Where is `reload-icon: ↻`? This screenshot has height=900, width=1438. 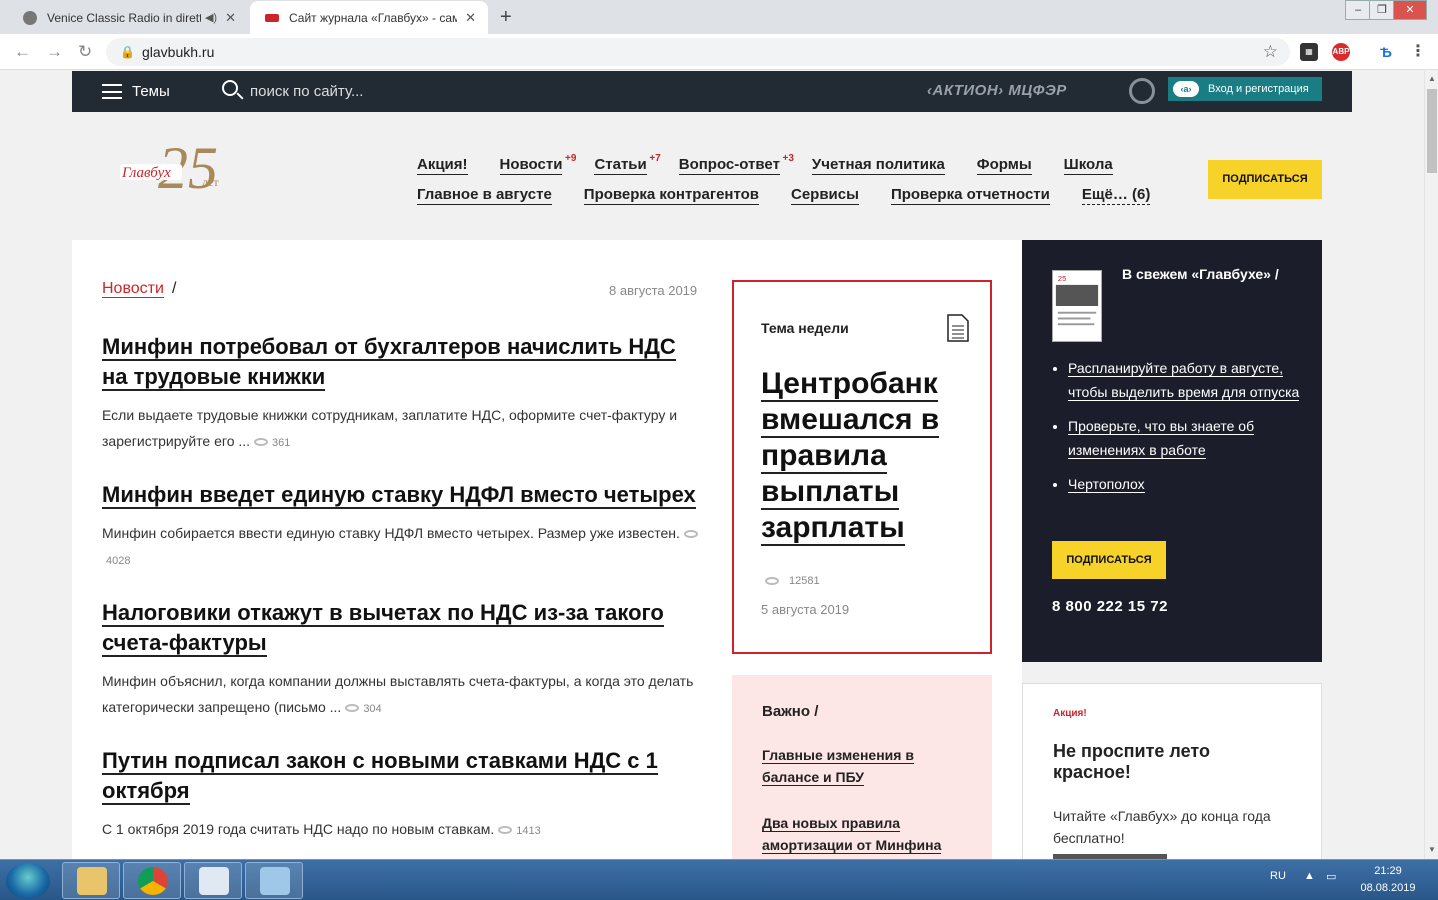 reload-icon: ↻ is located at coordinates (85, 52).